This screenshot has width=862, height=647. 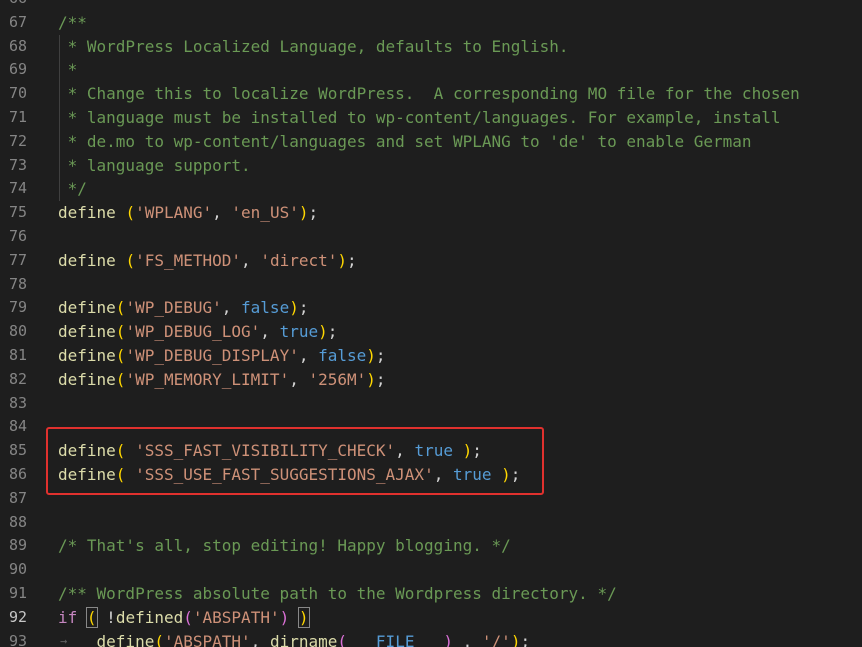 I want to click on code-line: 78, so click(x=431, y=285).